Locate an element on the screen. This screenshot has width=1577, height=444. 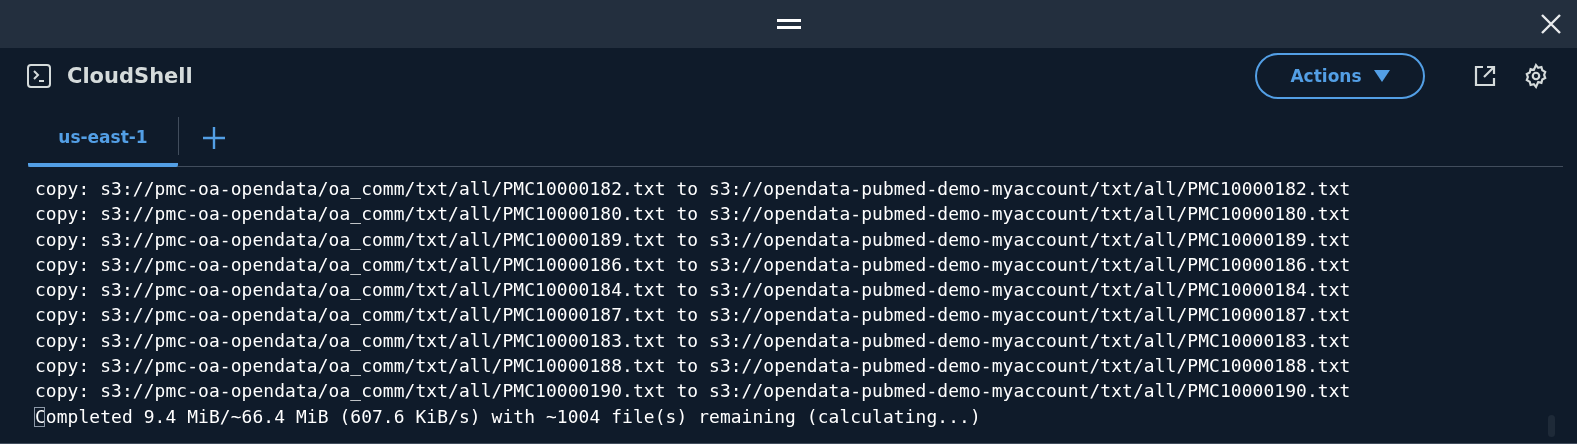
close-button is located at coordinates (1551, 24).